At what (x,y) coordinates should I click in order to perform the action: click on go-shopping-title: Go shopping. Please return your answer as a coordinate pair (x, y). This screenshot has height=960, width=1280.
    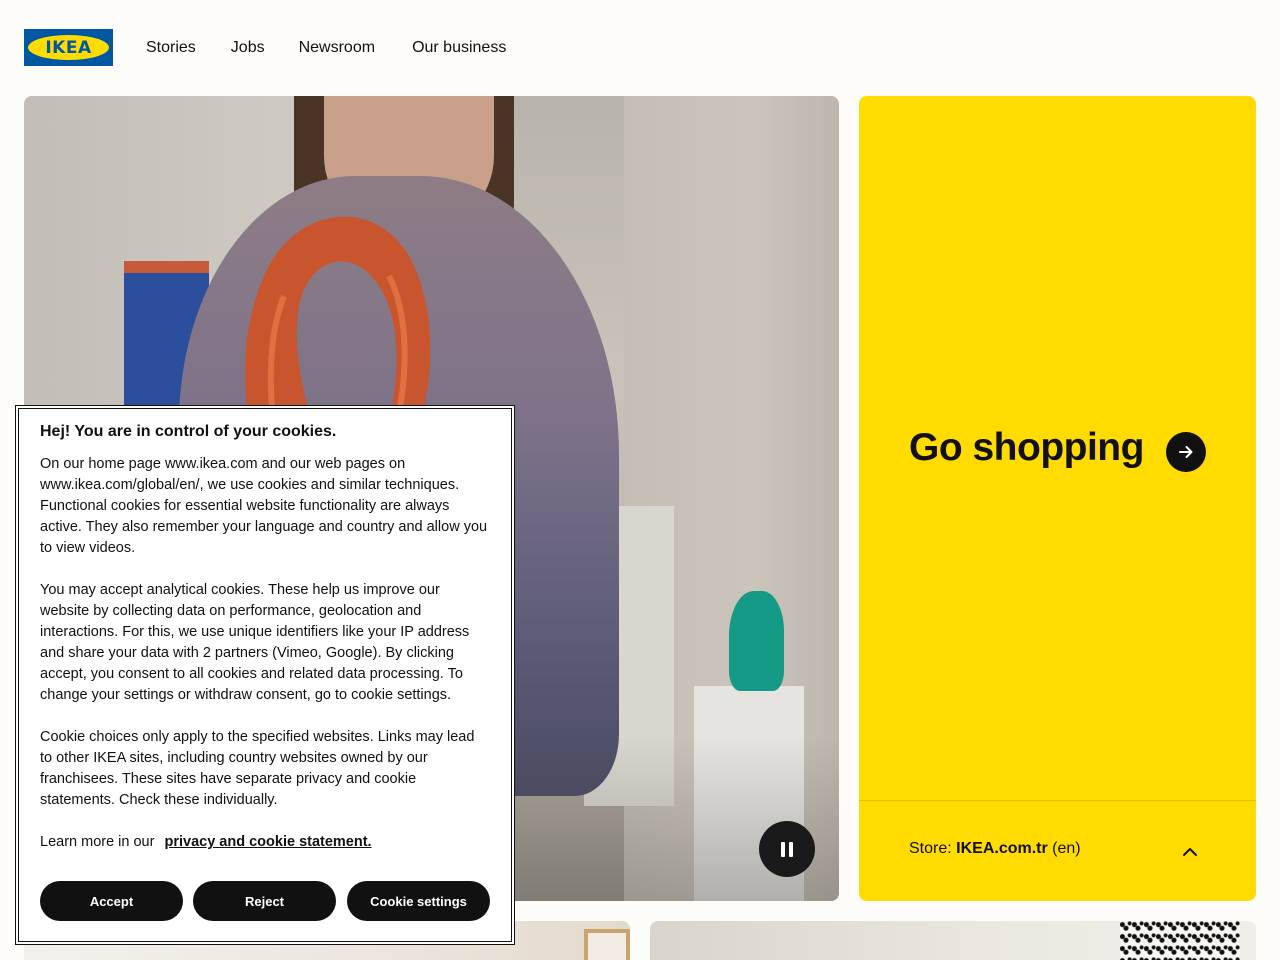
    Looking at the image, I should click on (1026, 448).